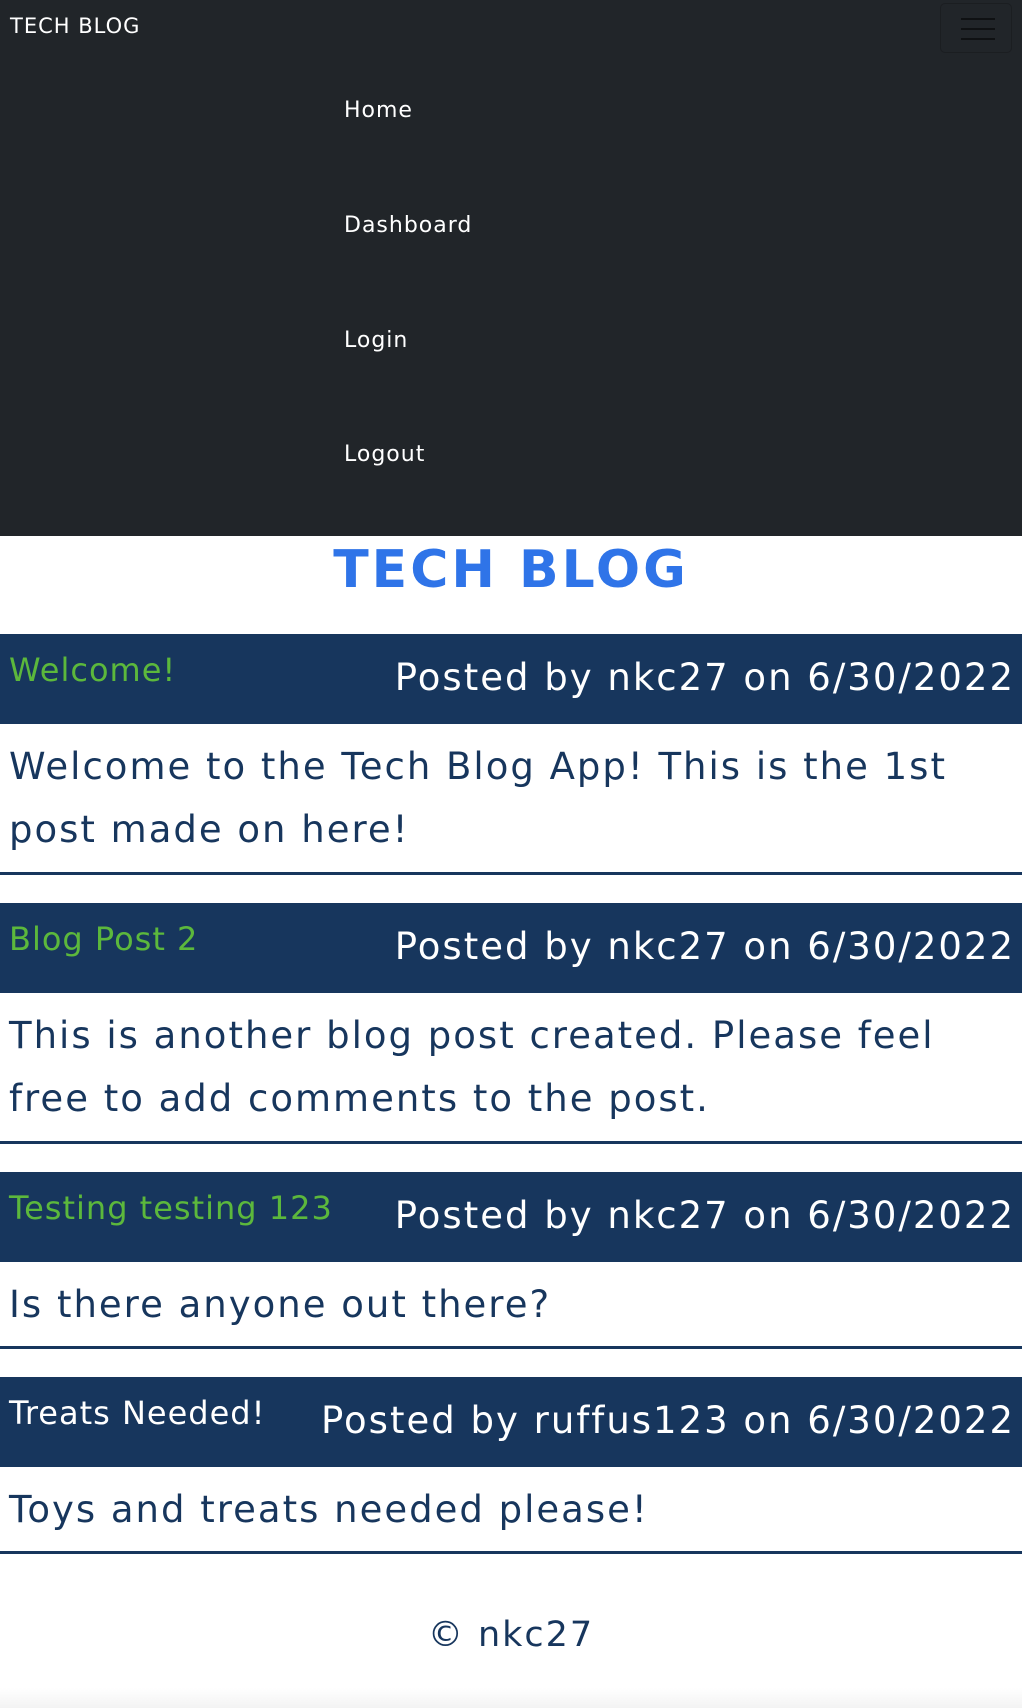 The image size is (1022, 1708). Describe the element at coordinates (376, 340) in the screenshot. I see `nav-link-login: Login` at that location.